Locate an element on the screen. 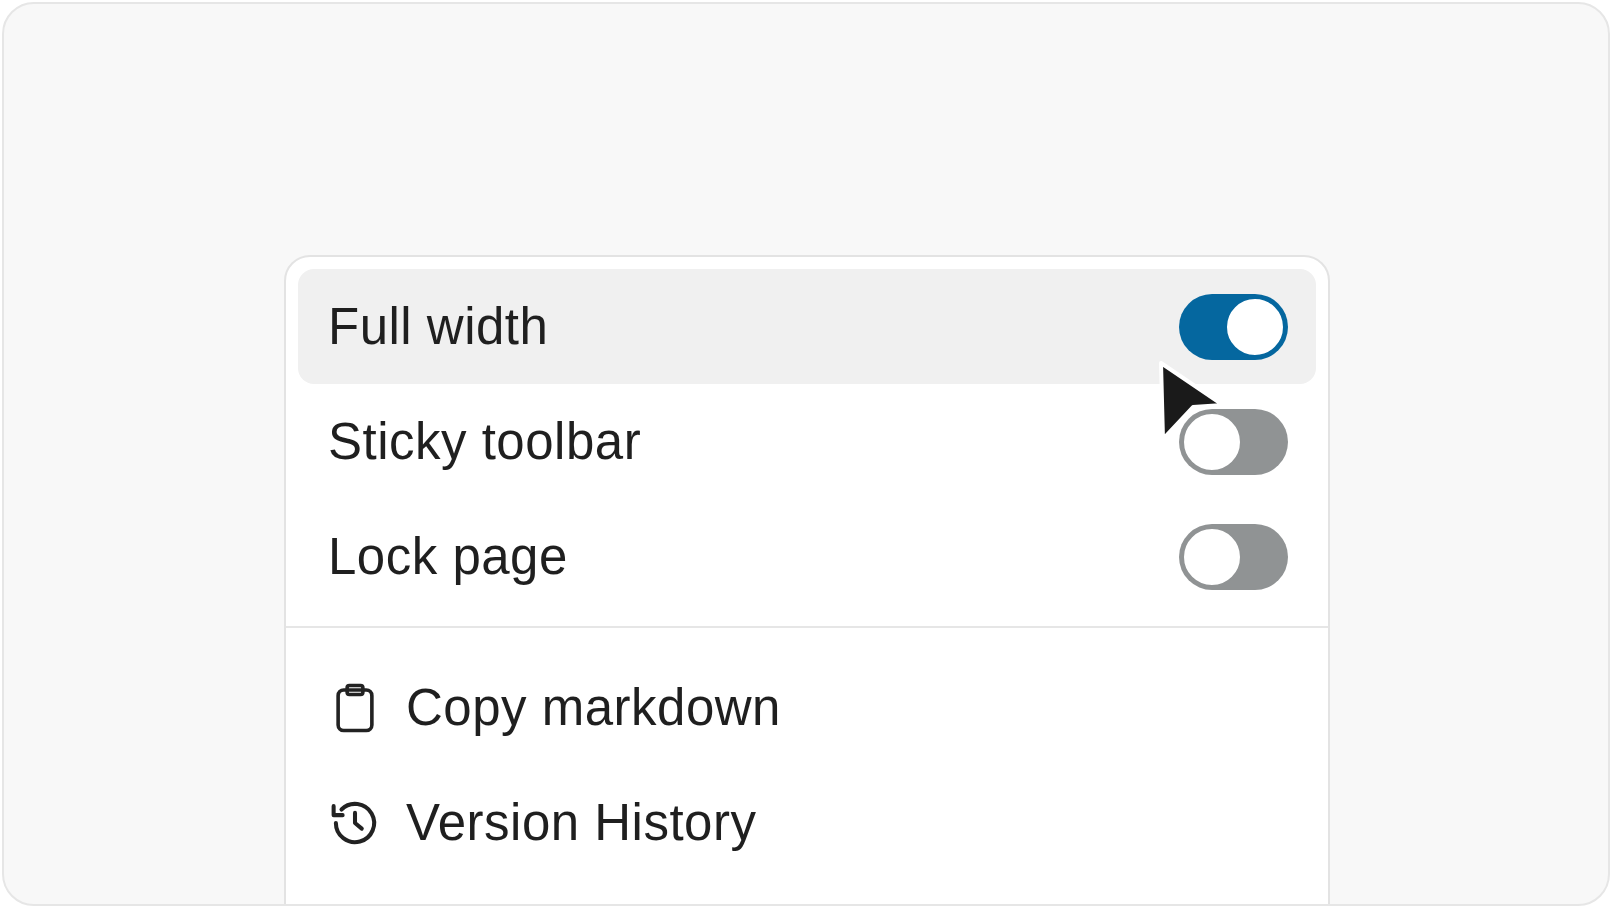  menu-item-label: Copy markdown is located at coordinates (593, 707).